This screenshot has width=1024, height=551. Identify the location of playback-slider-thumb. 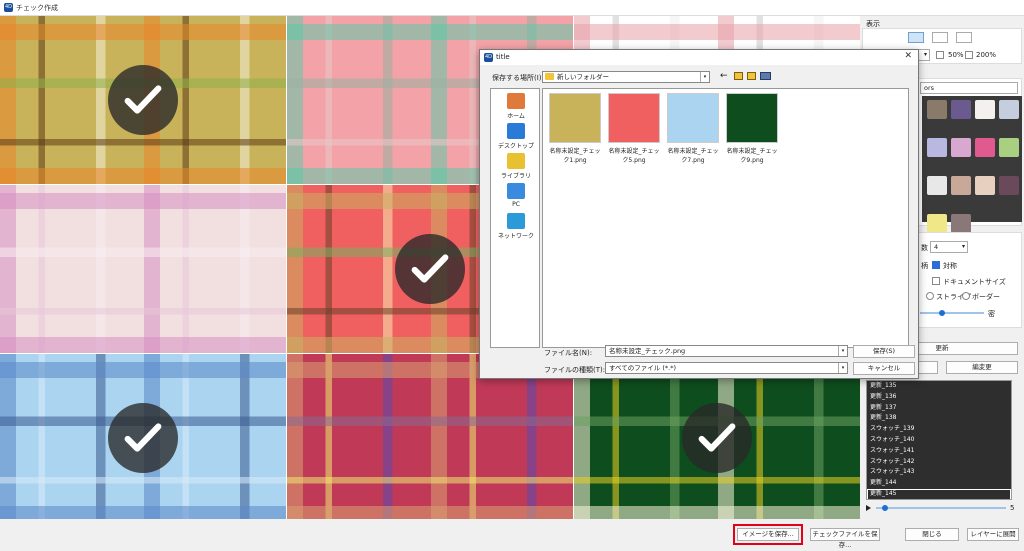
(885, 508).